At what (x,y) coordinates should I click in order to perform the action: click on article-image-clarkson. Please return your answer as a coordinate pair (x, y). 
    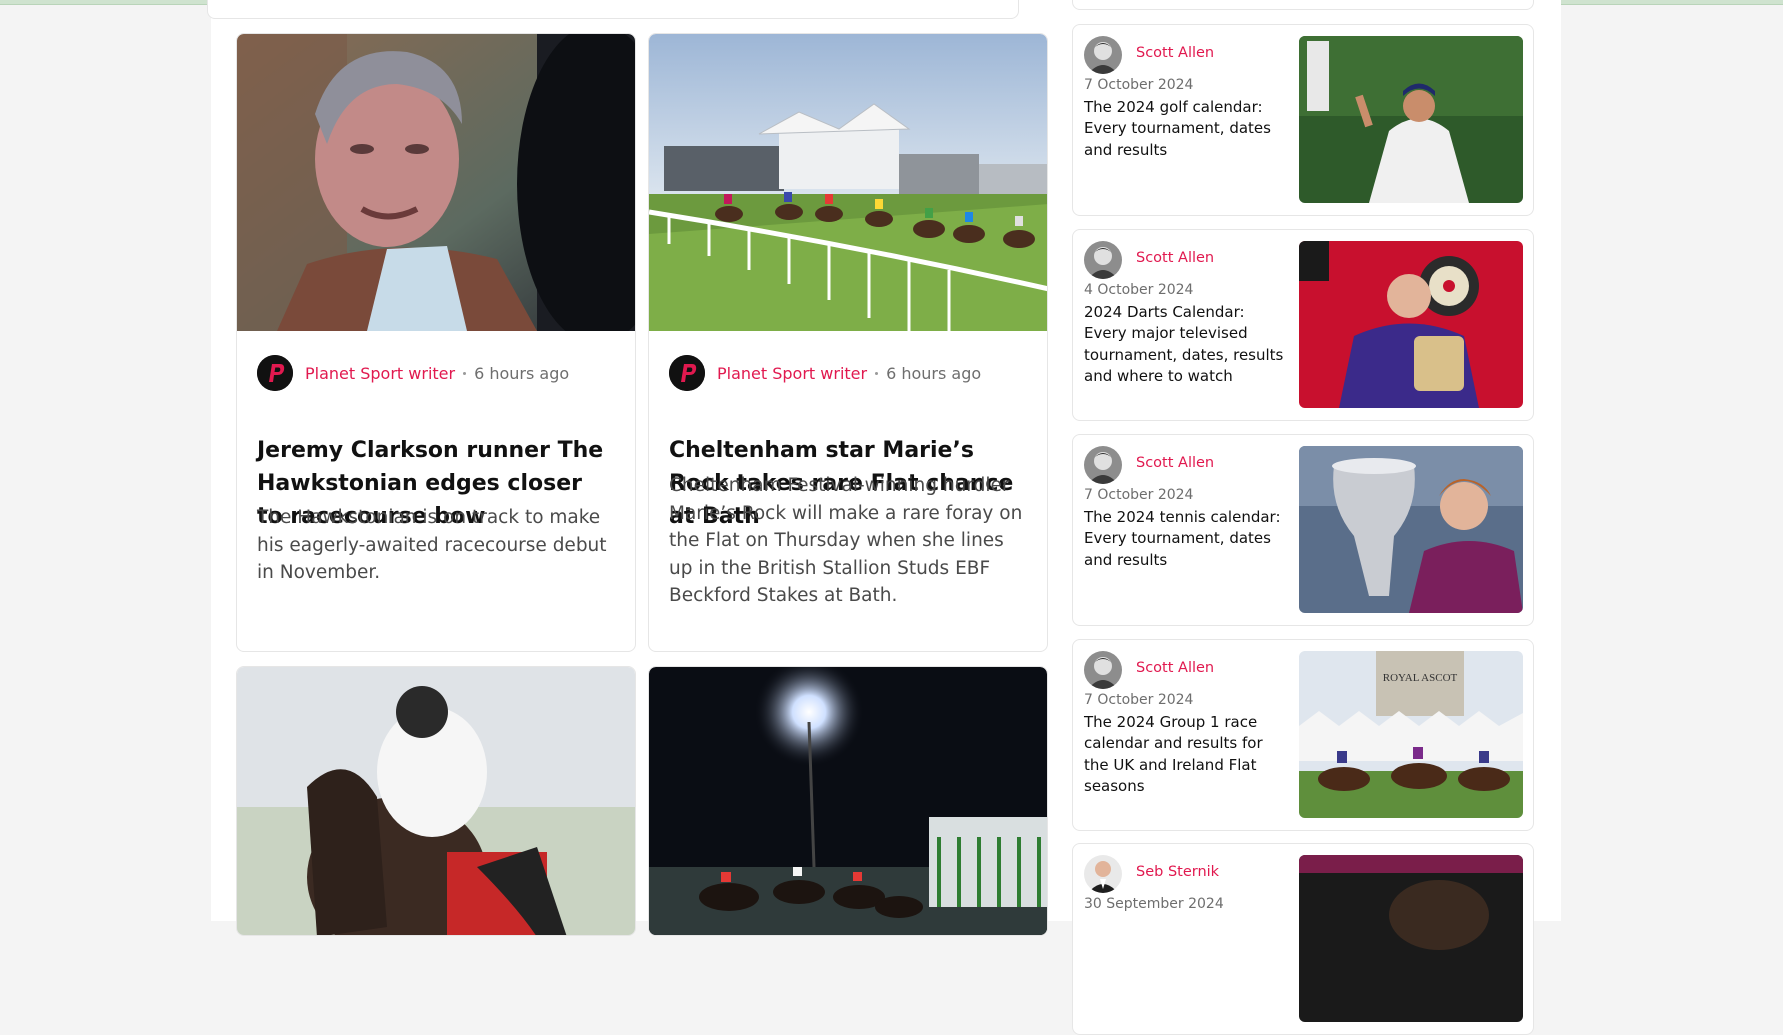
    Looking at the image, I should click on (436, 182).